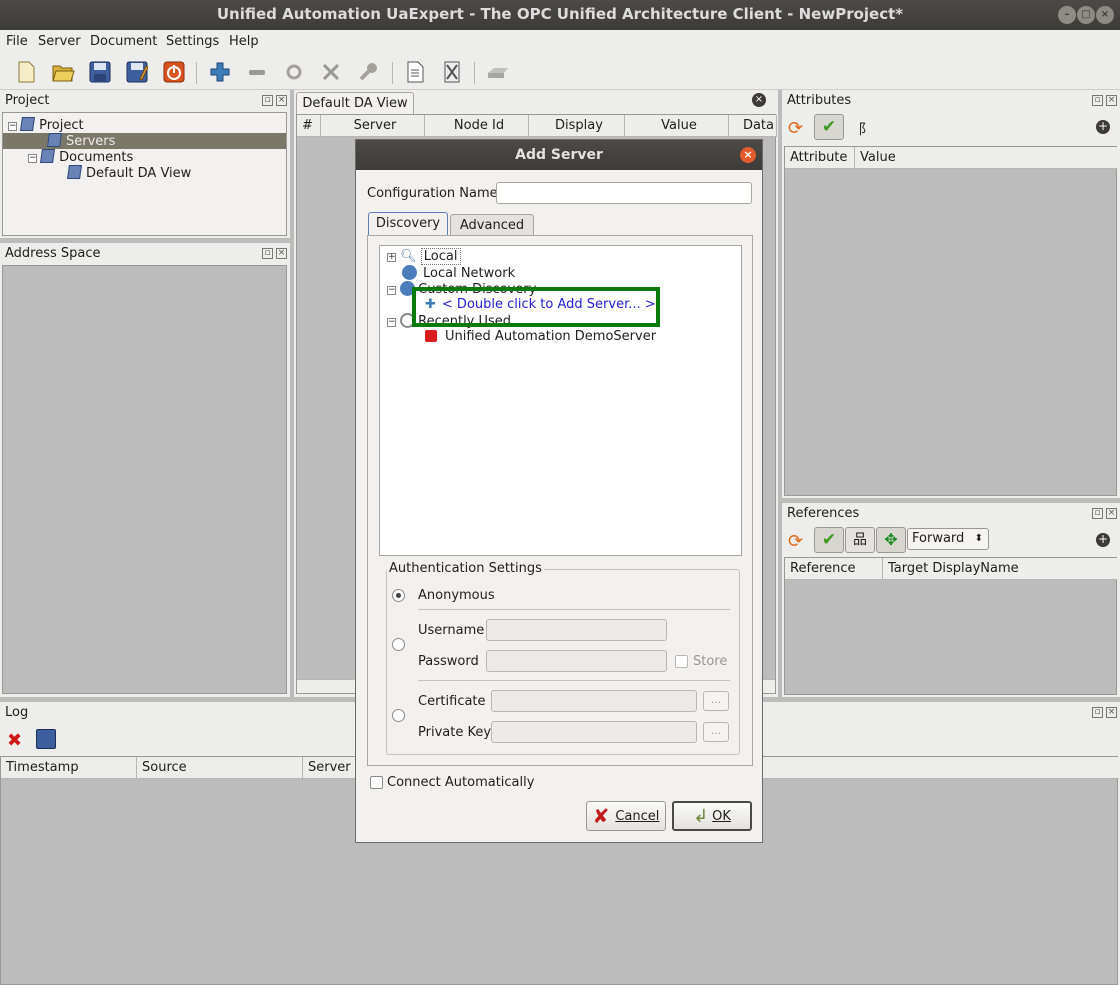  What do you see at coordinates (950, 321) in the screenshot?
I see `attributes-table: Attribute Value` at bounding box center [950, 321].